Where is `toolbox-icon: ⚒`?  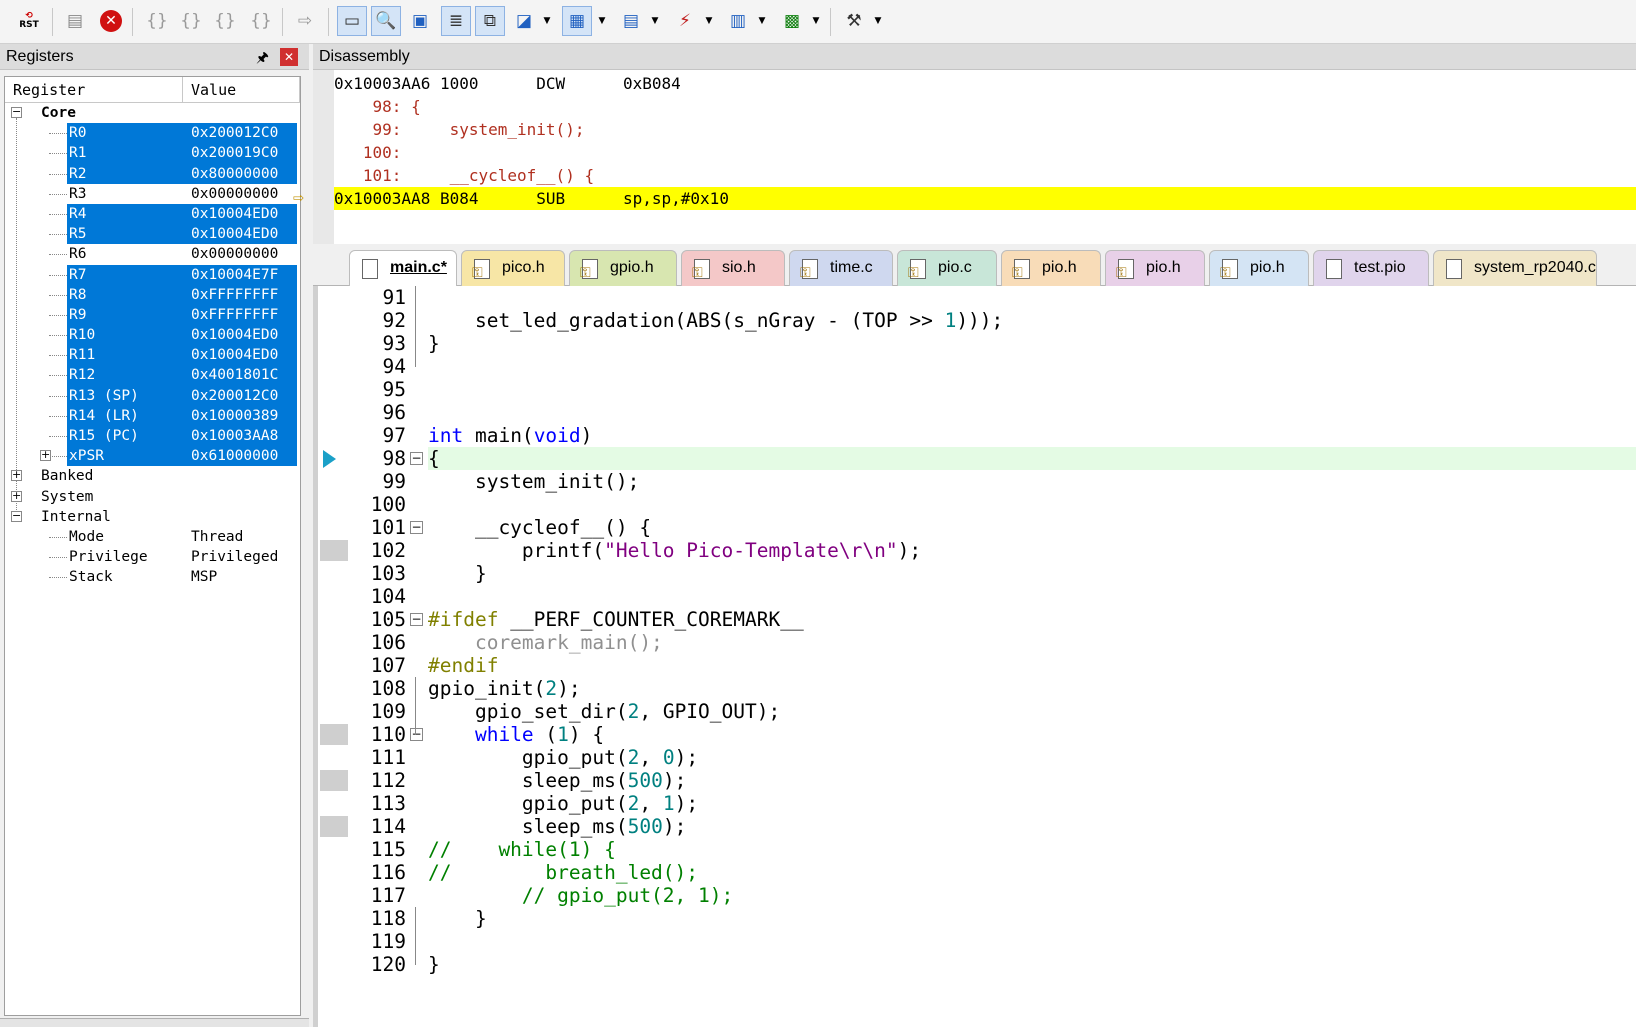
toolbox-icon: ⚒ is located at coordinates (854, 21).